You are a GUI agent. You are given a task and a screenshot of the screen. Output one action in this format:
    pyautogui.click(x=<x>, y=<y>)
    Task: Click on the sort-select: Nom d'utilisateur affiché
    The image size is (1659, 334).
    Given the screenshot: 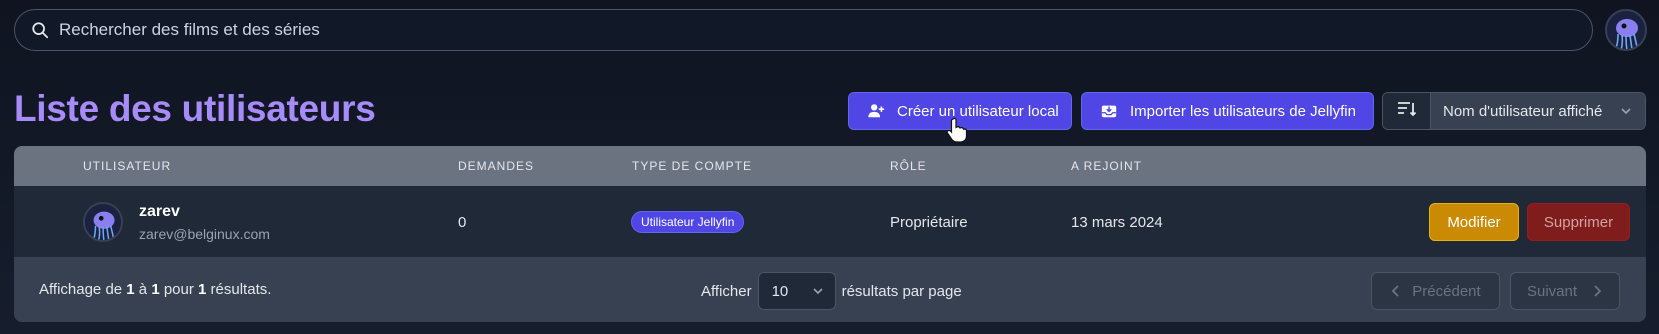 What is the action you would take?
    pyautogui.click(x=1538, y=111)
    